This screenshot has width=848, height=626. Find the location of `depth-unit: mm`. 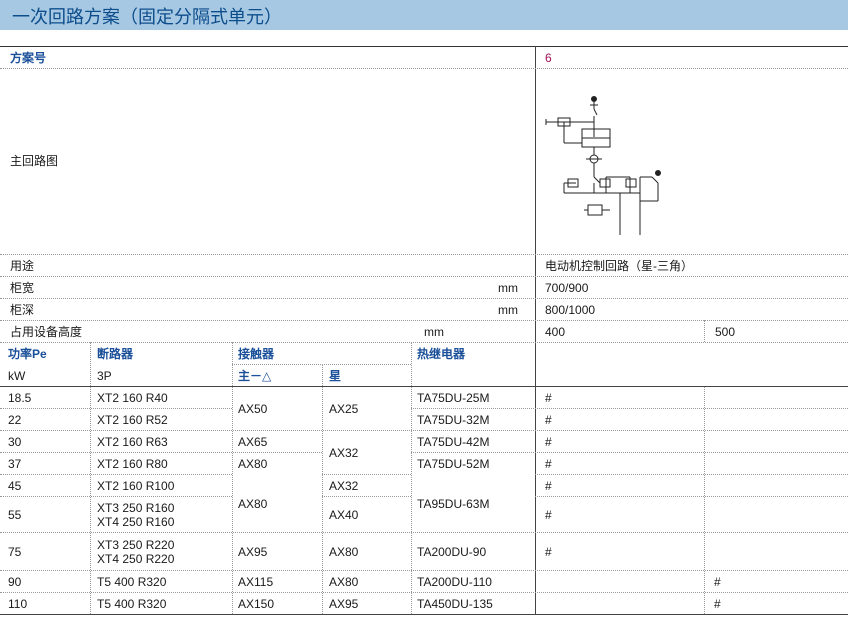

depth-unit: mm is located at coordinates (508, 310).